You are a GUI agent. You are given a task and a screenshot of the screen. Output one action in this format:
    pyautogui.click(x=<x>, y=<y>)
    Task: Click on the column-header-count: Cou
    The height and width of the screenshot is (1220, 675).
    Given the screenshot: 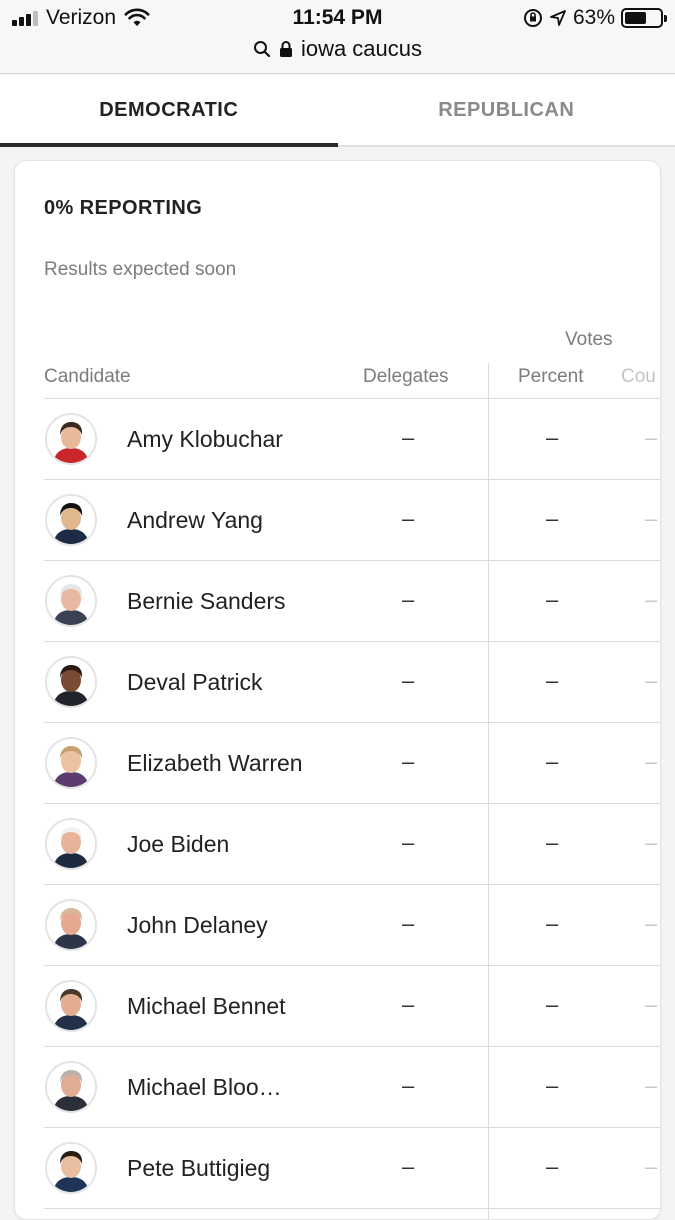 What is the action you would take?
    pyautogui.click(x=638, y=377)
    